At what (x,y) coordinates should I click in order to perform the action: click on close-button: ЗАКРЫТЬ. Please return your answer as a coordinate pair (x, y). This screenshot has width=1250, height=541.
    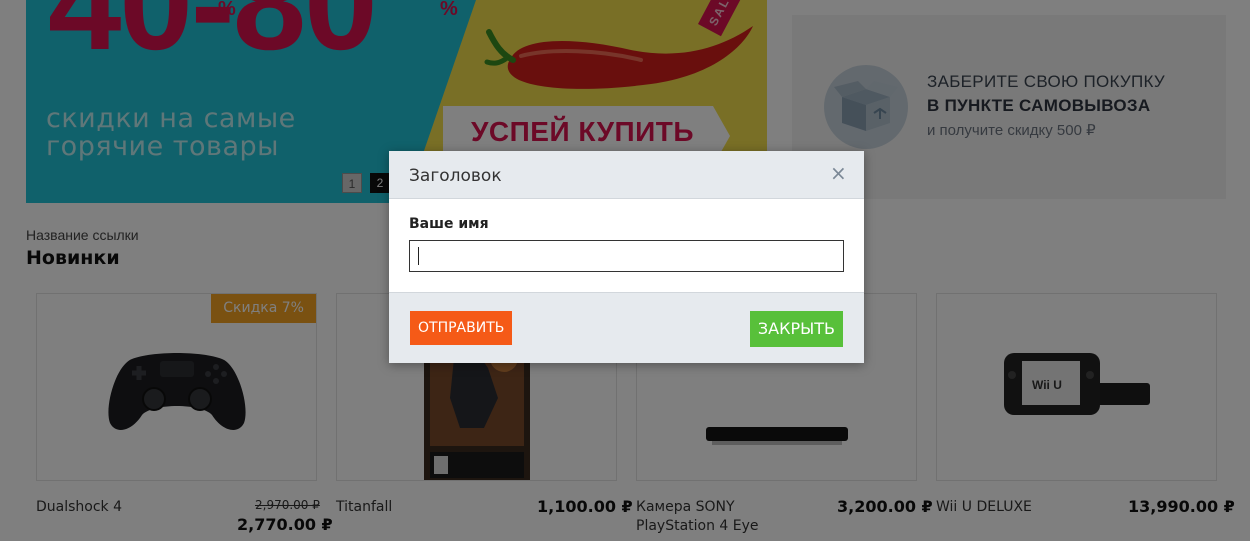
    Looking at the image, I should click on (796, 329).